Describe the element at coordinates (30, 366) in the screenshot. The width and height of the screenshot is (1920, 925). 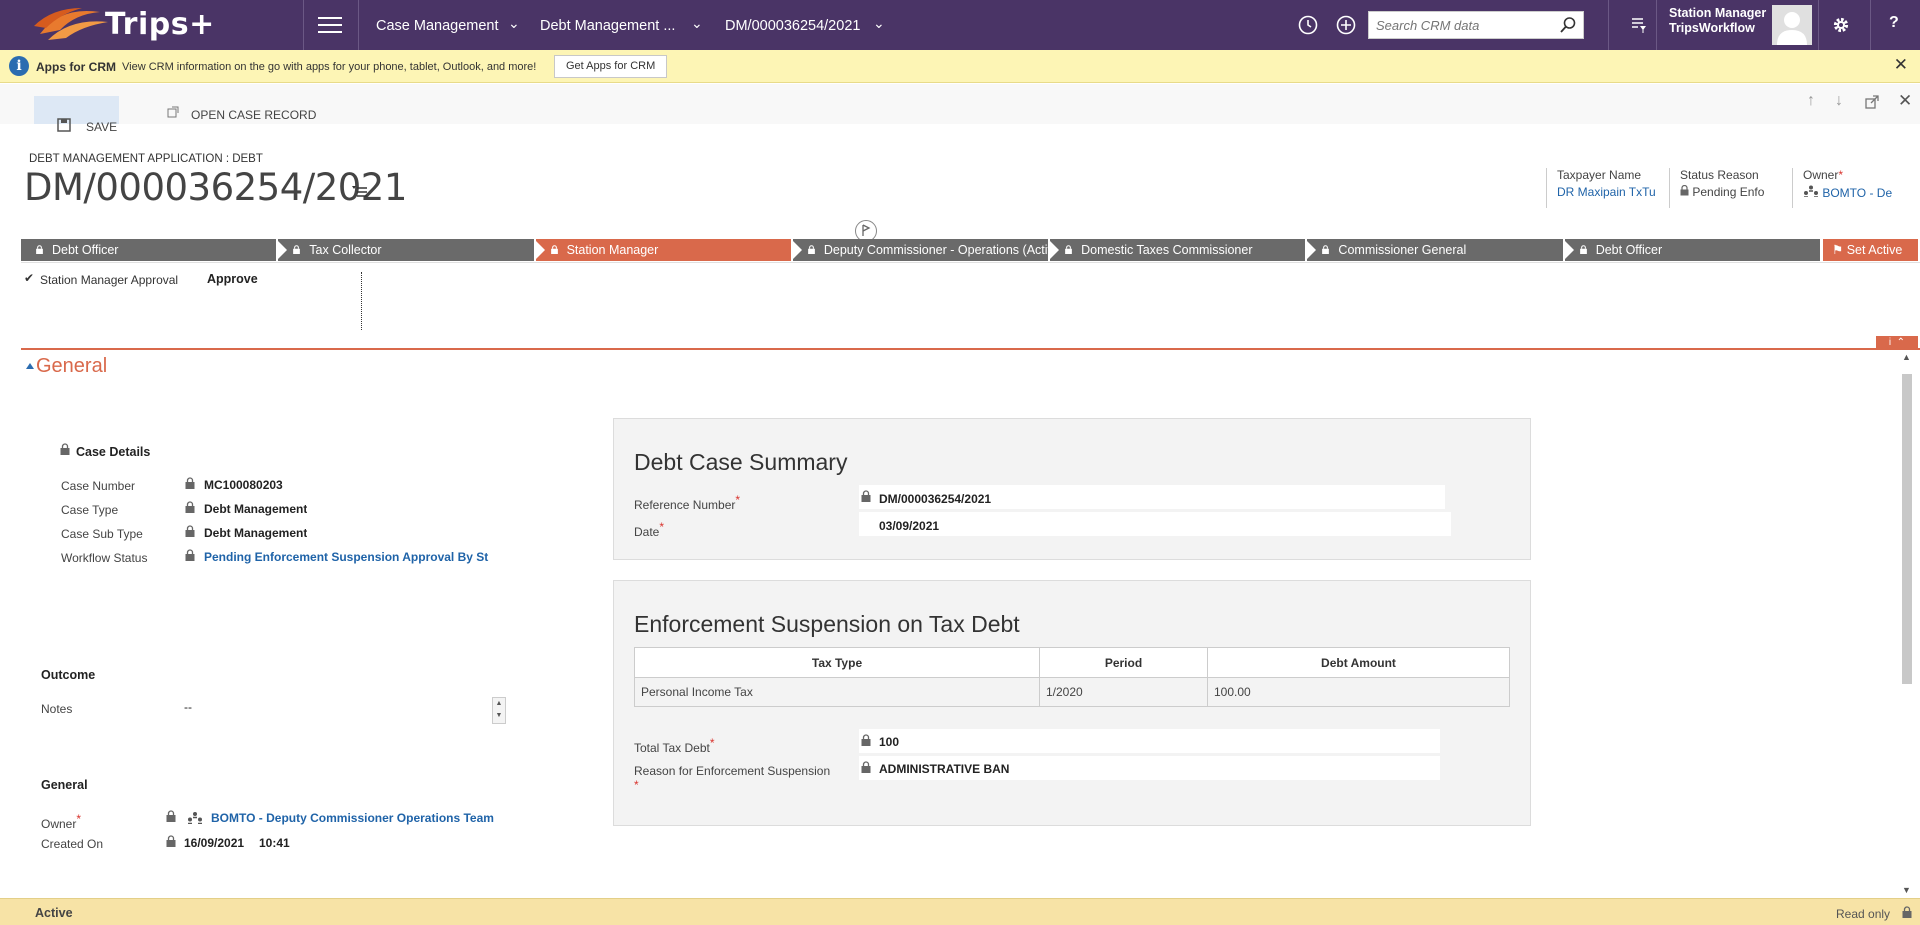
I see `collapse-triangle-icon` at that location.